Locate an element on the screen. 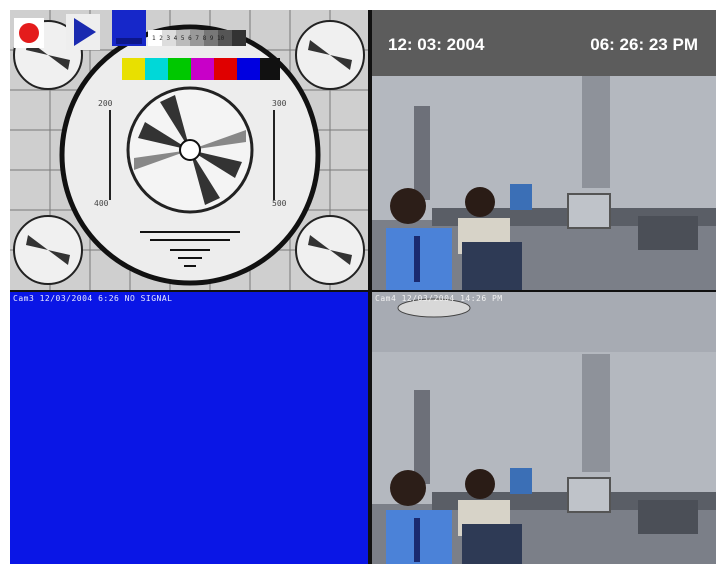 The height and width of the screenshot is (564, 720). test-pattern-label: 300 is located at coordinates (279, 103).